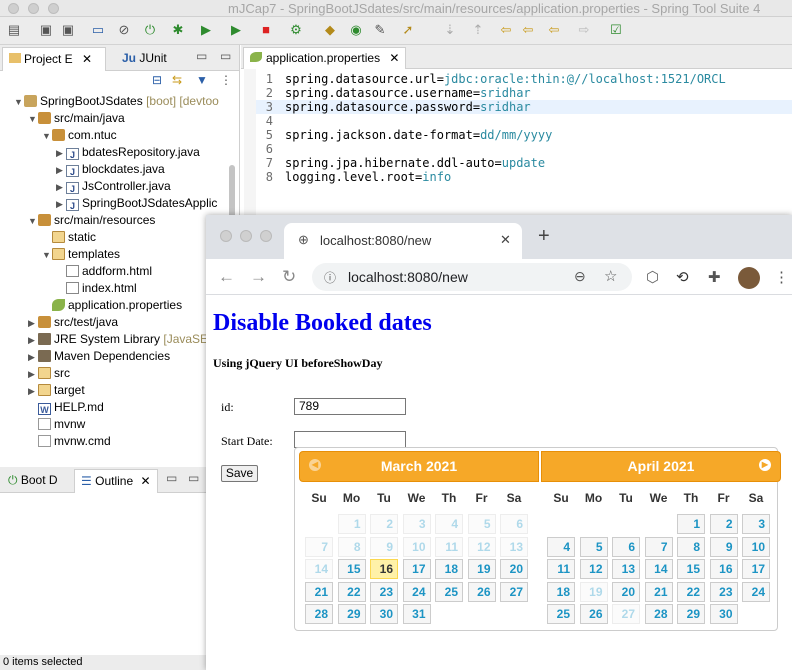 Image resolution: width=792 pixels, height=670 pixels. Describe the element at coordinates (481, 569) in the screenshot. I see `calendar-day: 19` at that location.